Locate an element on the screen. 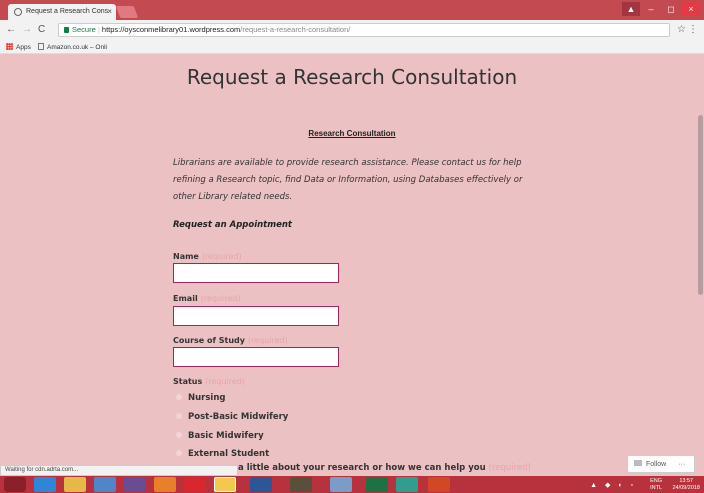 The height and width of the screenshot is (493, 704). follow-button: Follow ··· is located at coordinates (661, 464).